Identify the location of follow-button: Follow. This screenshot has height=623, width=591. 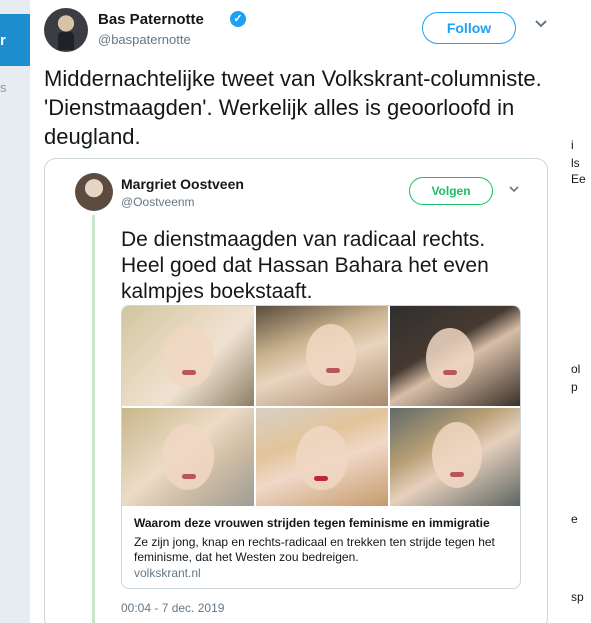
(469, 28).